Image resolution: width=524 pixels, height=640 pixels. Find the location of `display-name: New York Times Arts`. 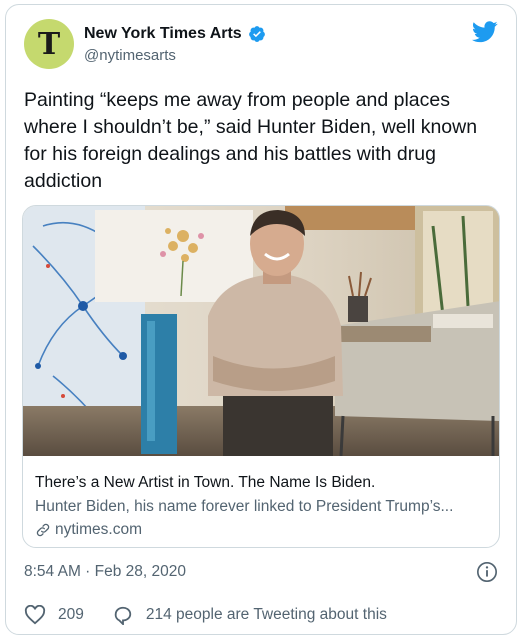

display-name: New York Times Arts is located at coordinates (163, 34).